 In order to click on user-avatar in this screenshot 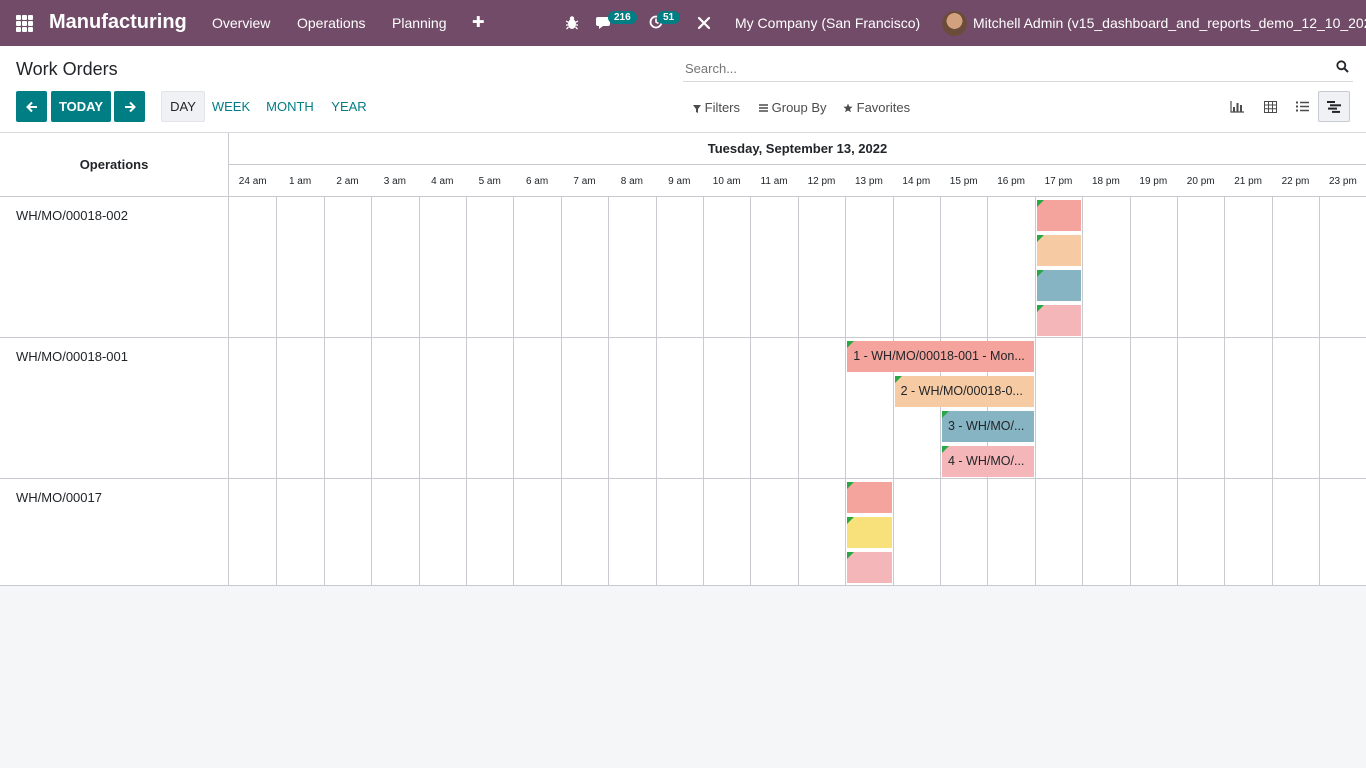, I will do `click(954, 23)`.